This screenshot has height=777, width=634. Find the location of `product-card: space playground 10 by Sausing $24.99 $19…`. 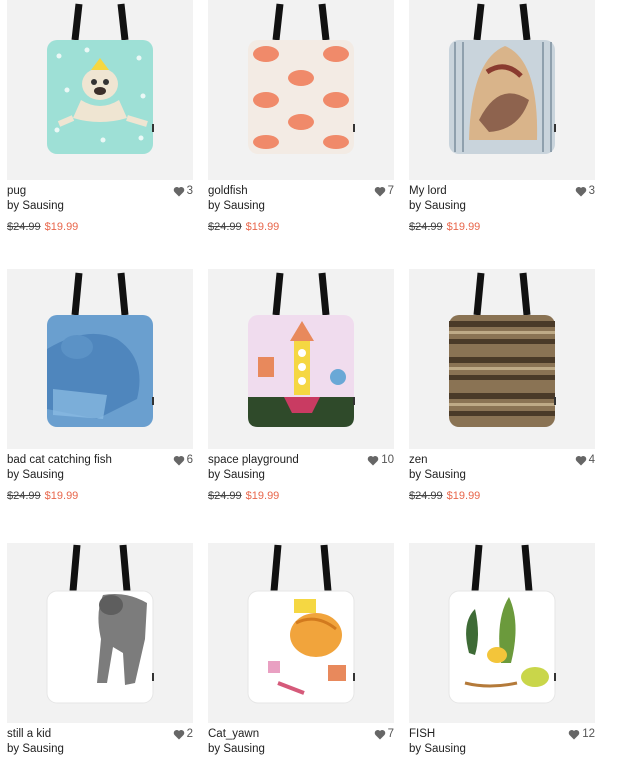

product-card: space playground 10 by Sausing $24.99 $19… is located at coordinates (301, 386).